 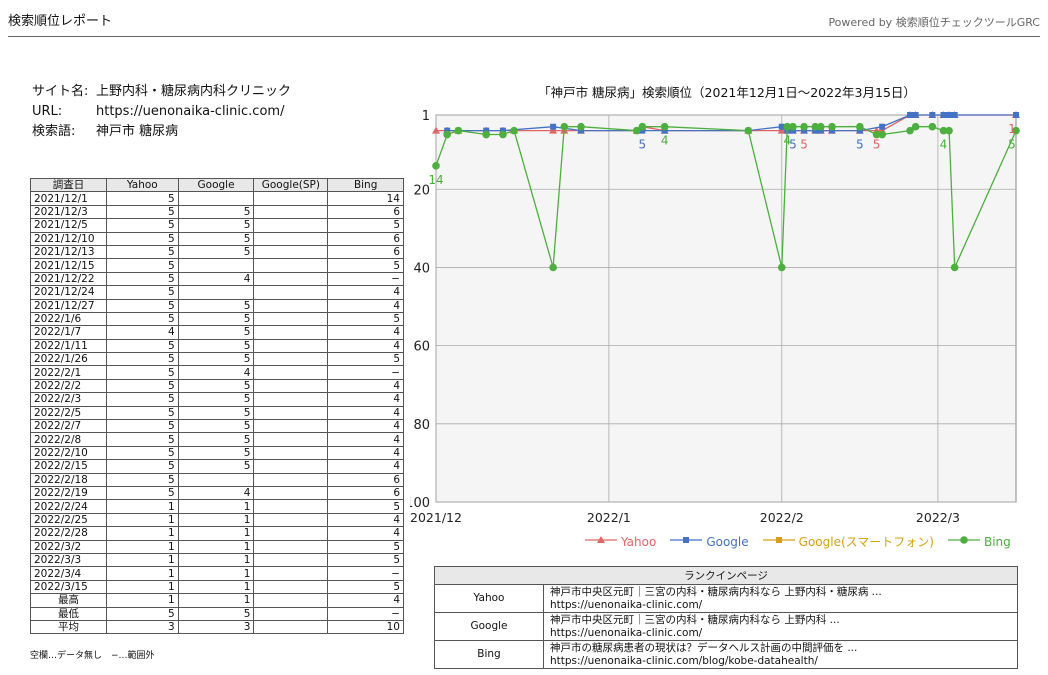 What do you see at coordinates (639, 541) in the screenshot?
I see `legend-label: Yahoo` at bounding box center [639, 541].